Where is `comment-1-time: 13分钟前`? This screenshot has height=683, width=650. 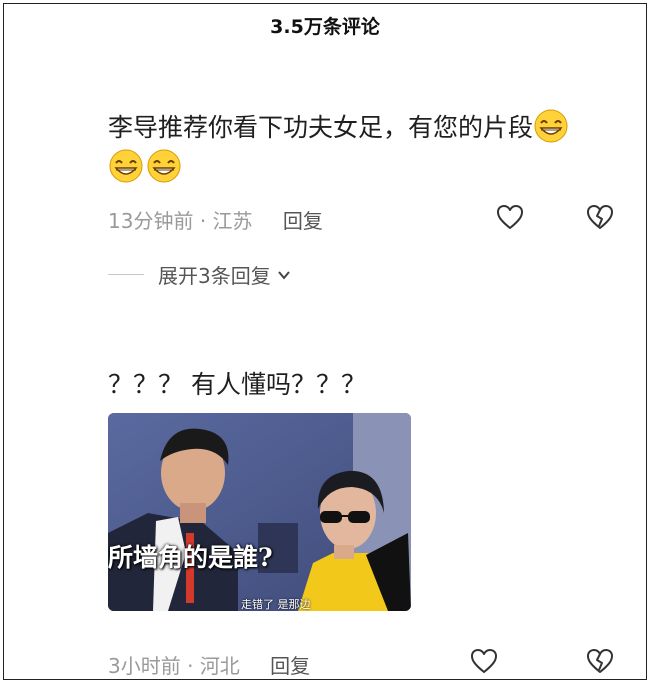 comment-1-time: 13分钟前 is located at coordinates (151, 221).